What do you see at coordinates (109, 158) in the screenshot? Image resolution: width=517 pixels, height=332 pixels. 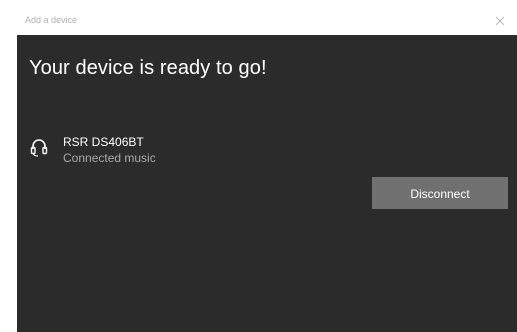 I see `device-status: Connected music` at bounding box center [109, 158].